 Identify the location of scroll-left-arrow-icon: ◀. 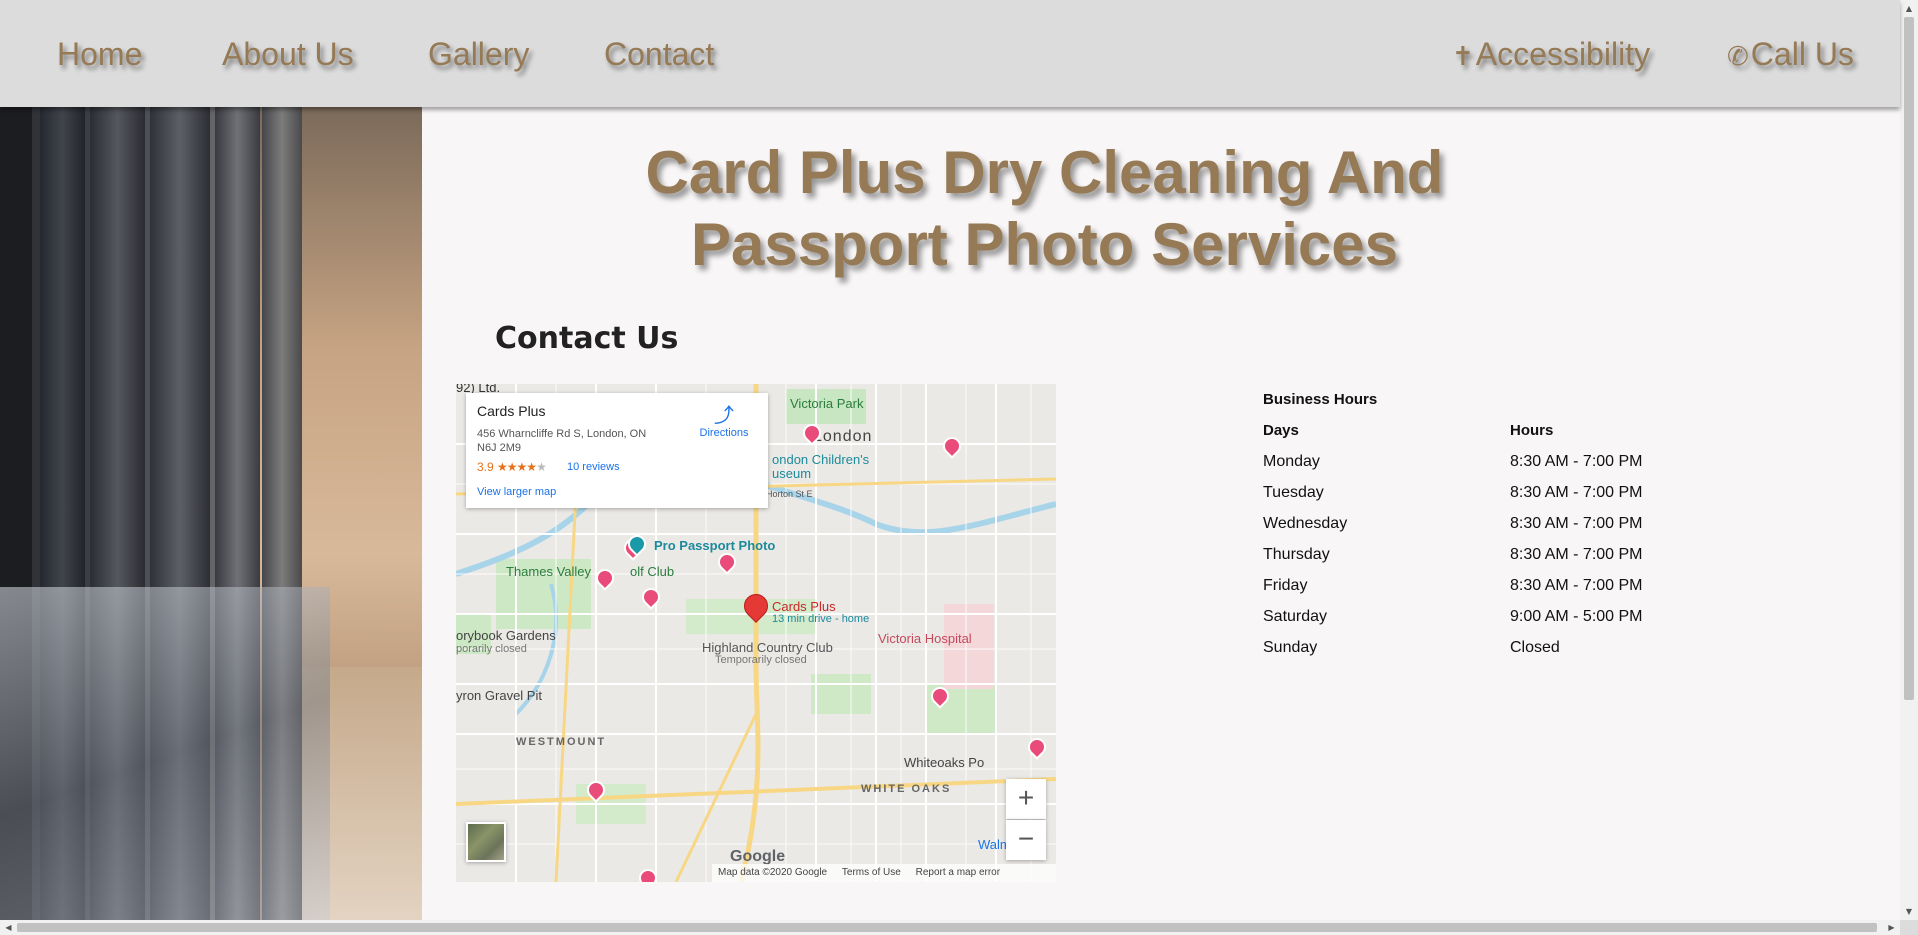
(8, 927).